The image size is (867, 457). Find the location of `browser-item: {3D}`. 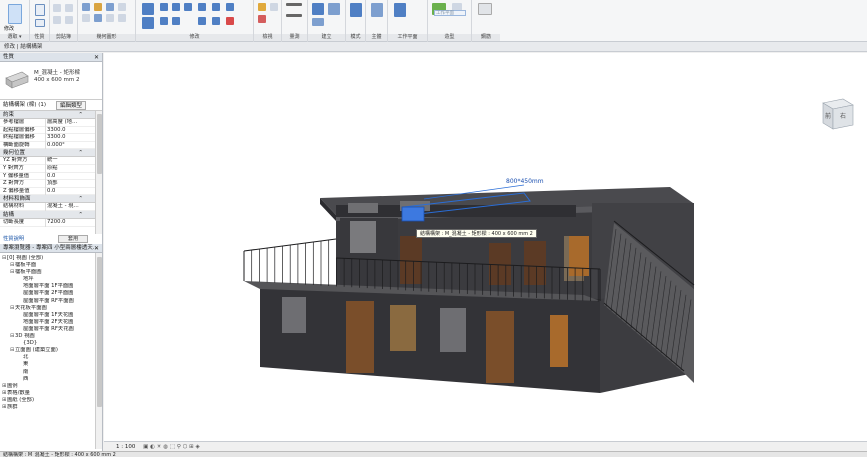

browser-item: {3D} is located at coordinates (47, 343).